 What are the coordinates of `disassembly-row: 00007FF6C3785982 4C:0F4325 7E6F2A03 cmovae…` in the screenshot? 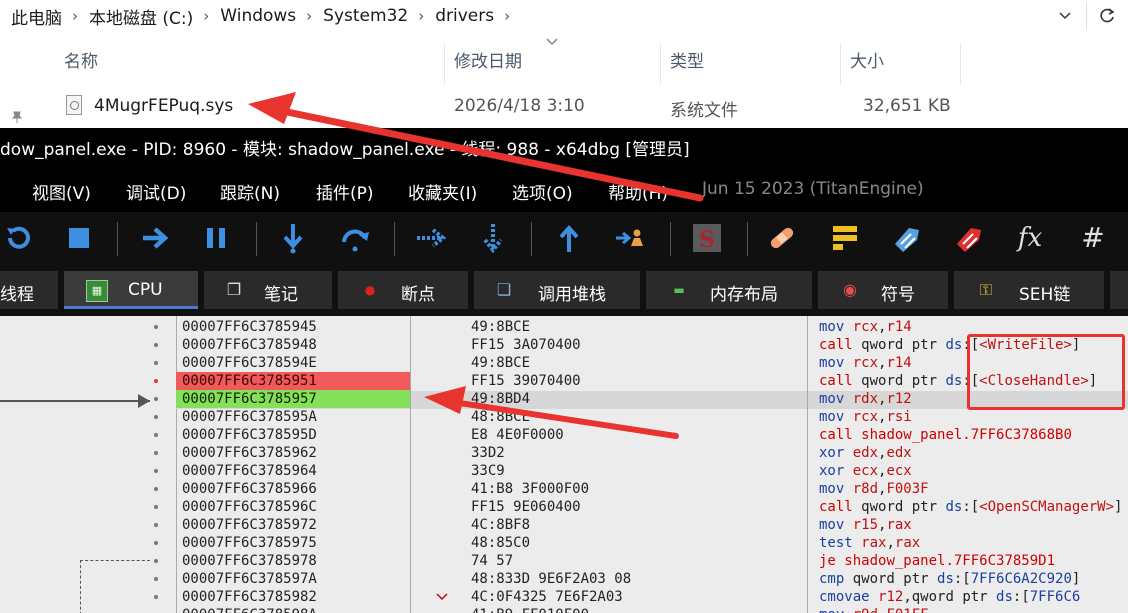 It's located at (652, 597).